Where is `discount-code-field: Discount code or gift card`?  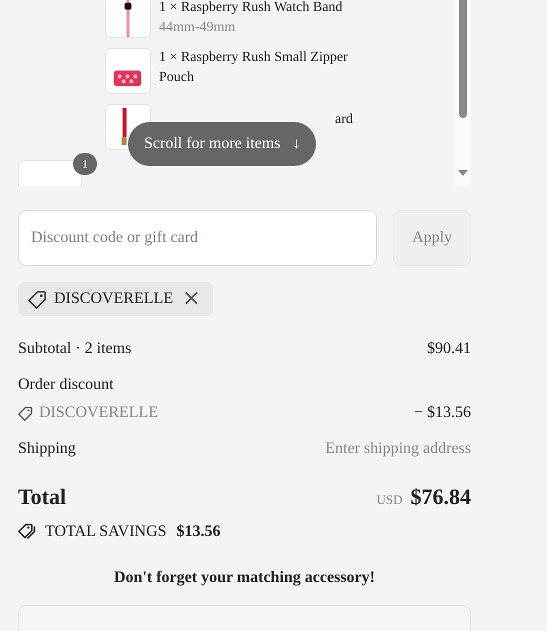
discount-code-field: Discount code or gift card is located at coordinates (198, 238).